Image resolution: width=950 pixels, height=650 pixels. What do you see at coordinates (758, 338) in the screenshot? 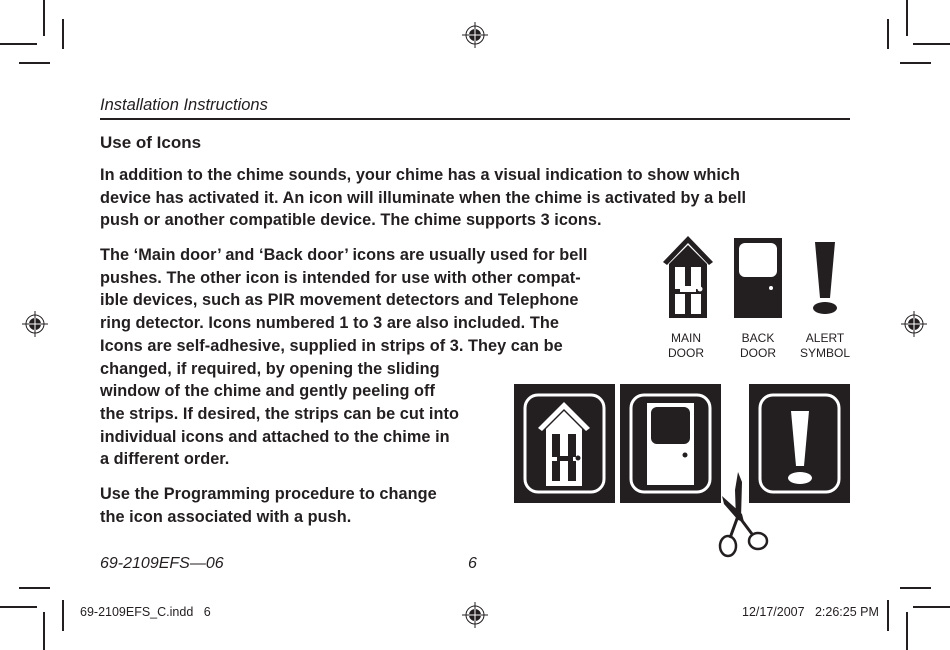
I see `label-line: BACK` at bounding box center [758, 338].